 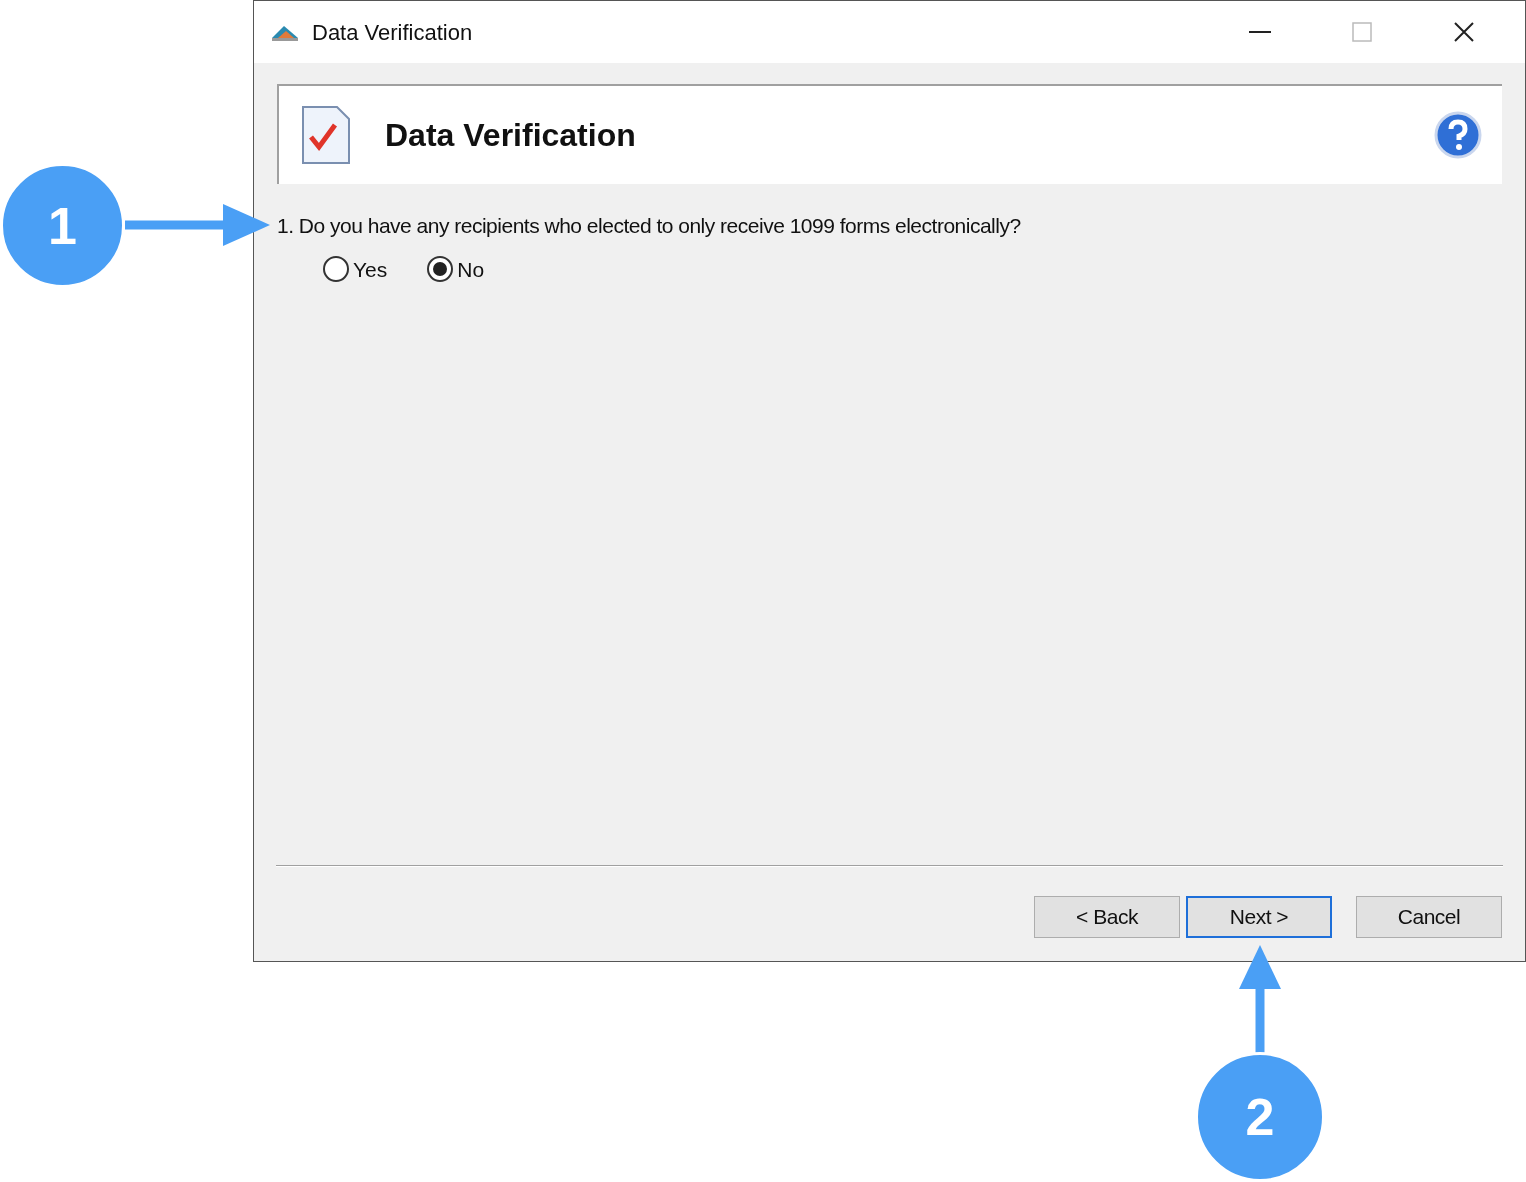 What do you see at coordinates (392, 32) in the screenshot?
I see `window-title: Data Verification` at bounding box center [392, 32].